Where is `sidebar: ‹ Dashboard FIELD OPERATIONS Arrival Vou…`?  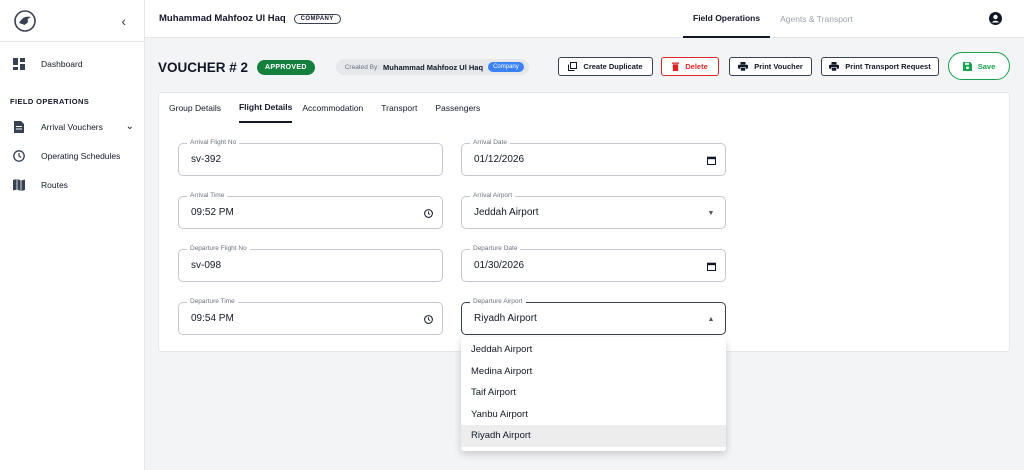 sidebar: ‹ Dashboard FIELD OPERATIONS Arrival Vou… is located at coordinates (72, 235).